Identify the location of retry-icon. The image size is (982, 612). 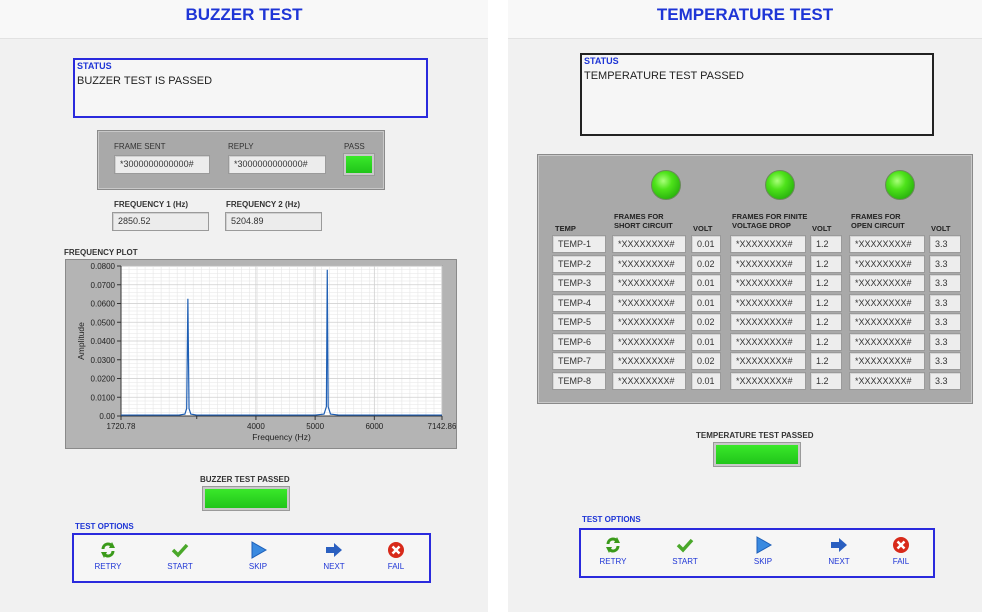
(613, 545).